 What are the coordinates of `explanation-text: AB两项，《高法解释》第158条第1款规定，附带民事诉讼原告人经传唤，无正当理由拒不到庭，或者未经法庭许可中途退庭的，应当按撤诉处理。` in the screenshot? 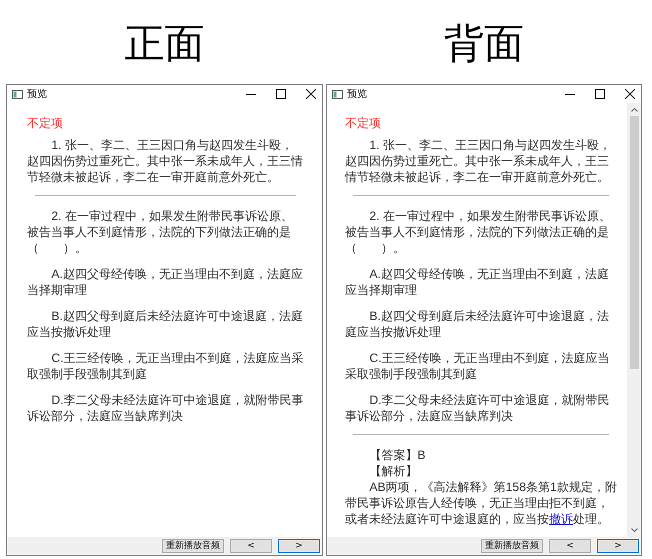 It's located at (481, 503).